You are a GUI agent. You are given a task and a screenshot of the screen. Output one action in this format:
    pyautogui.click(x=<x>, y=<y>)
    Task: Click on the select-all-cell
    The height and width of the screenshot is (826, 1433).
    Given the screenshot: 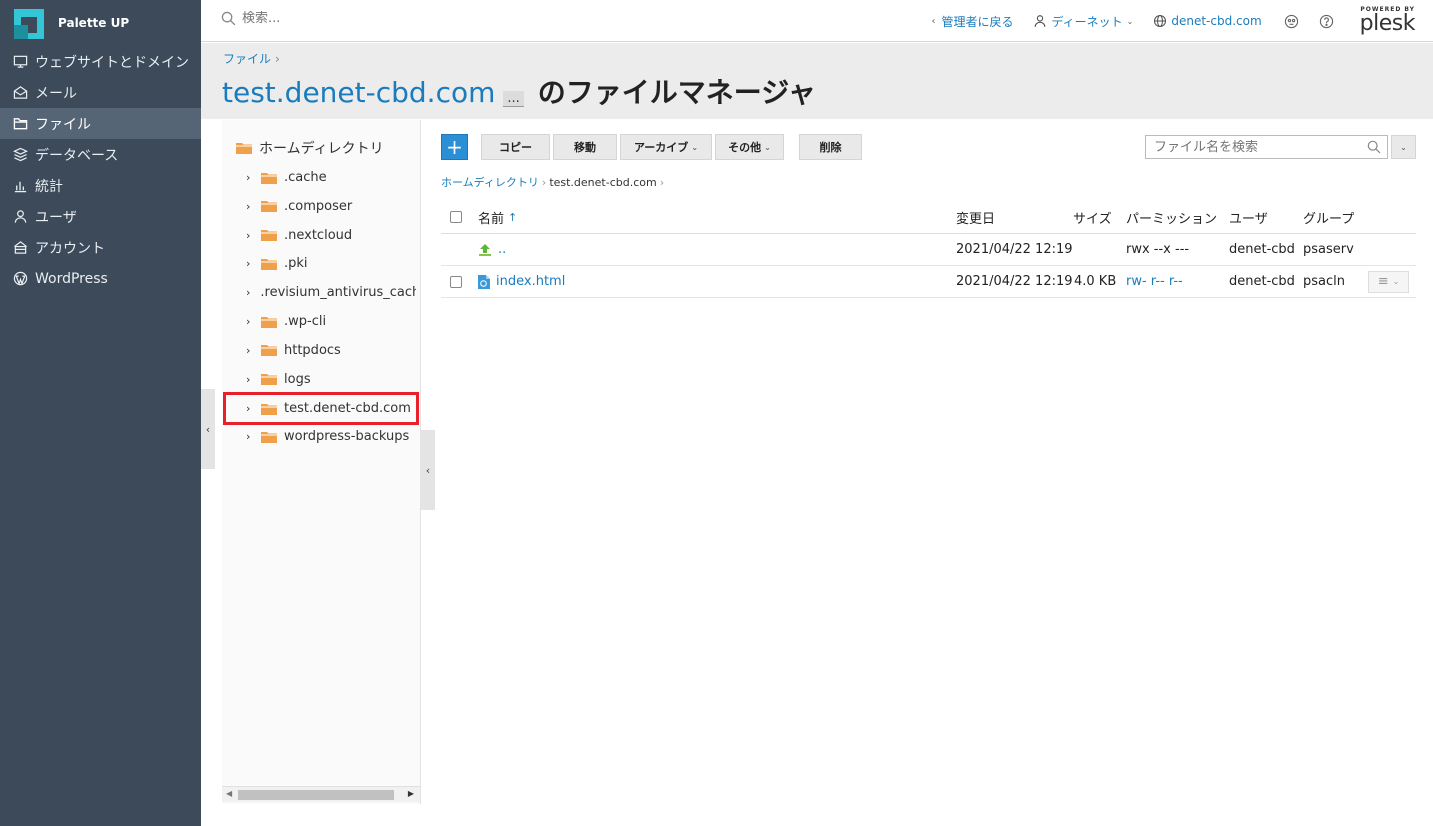 What is the action you would take?
    pyautogui.click(x=456, y=217)
    